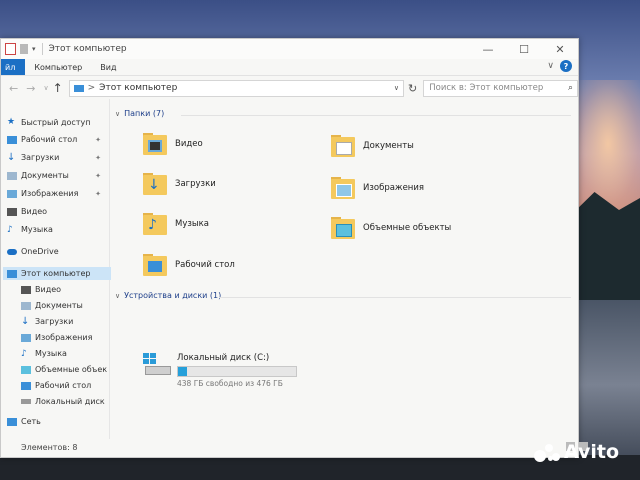 This screenshot has width=640, height=480. What do you see at coordinates (570, 88) in the screenshot?
I see `search-icon: ⌕` at bounding box center [570, 88].